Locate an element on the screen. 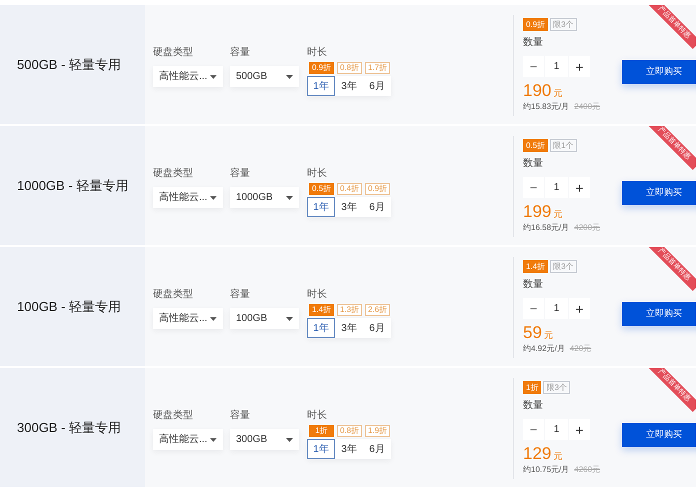  original-price: 2400元 is located at coordinates (587, 107).